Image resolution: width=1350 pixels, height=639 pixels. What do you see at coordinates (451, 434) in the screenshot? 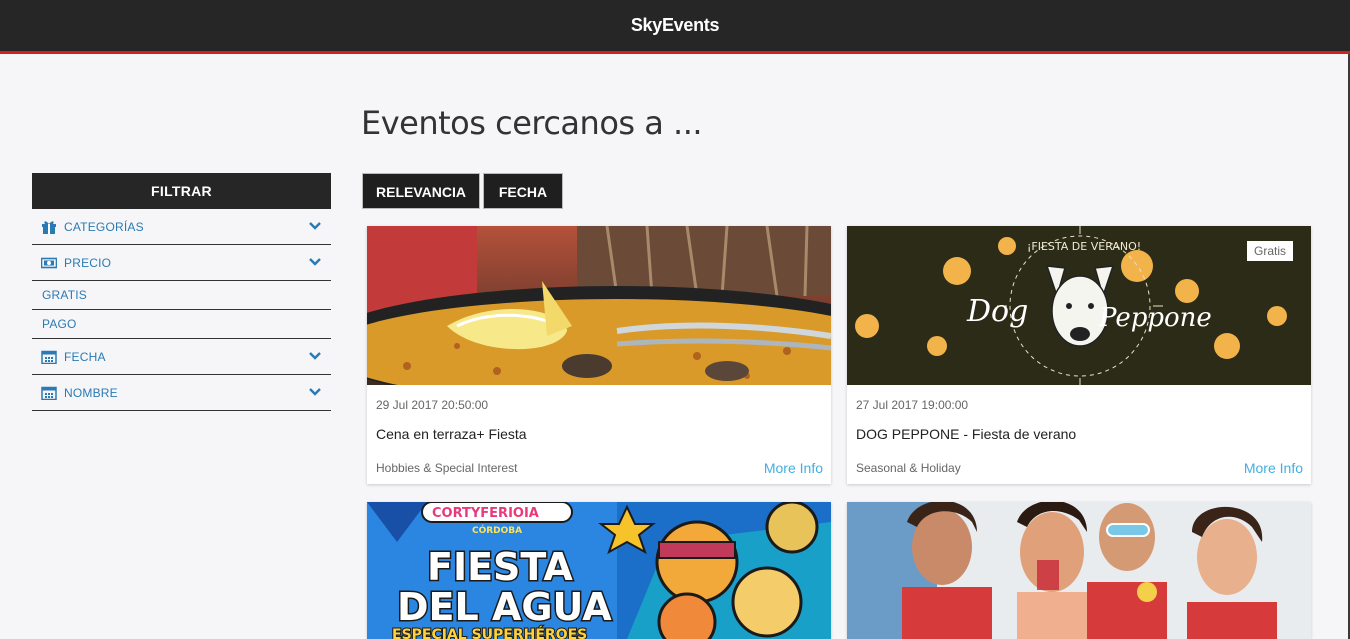
I see `event-title: Cena en terraza+ Fiesta` at bounding box center [451, 434].